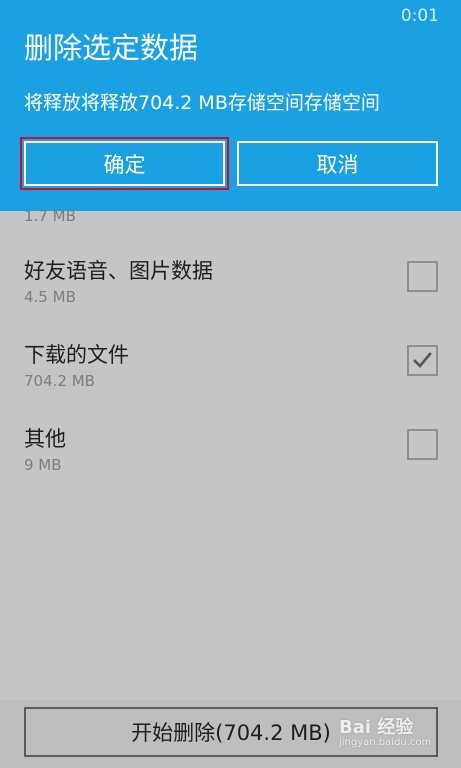 Image resolution: width=461 pixels, height=768 pixels. What do you see at coordinates (230, 297) in the screenshot?
I see `list-item-friend-media: 好友语音、图片数据 4.5 MB` at bounding box center [230, 297].